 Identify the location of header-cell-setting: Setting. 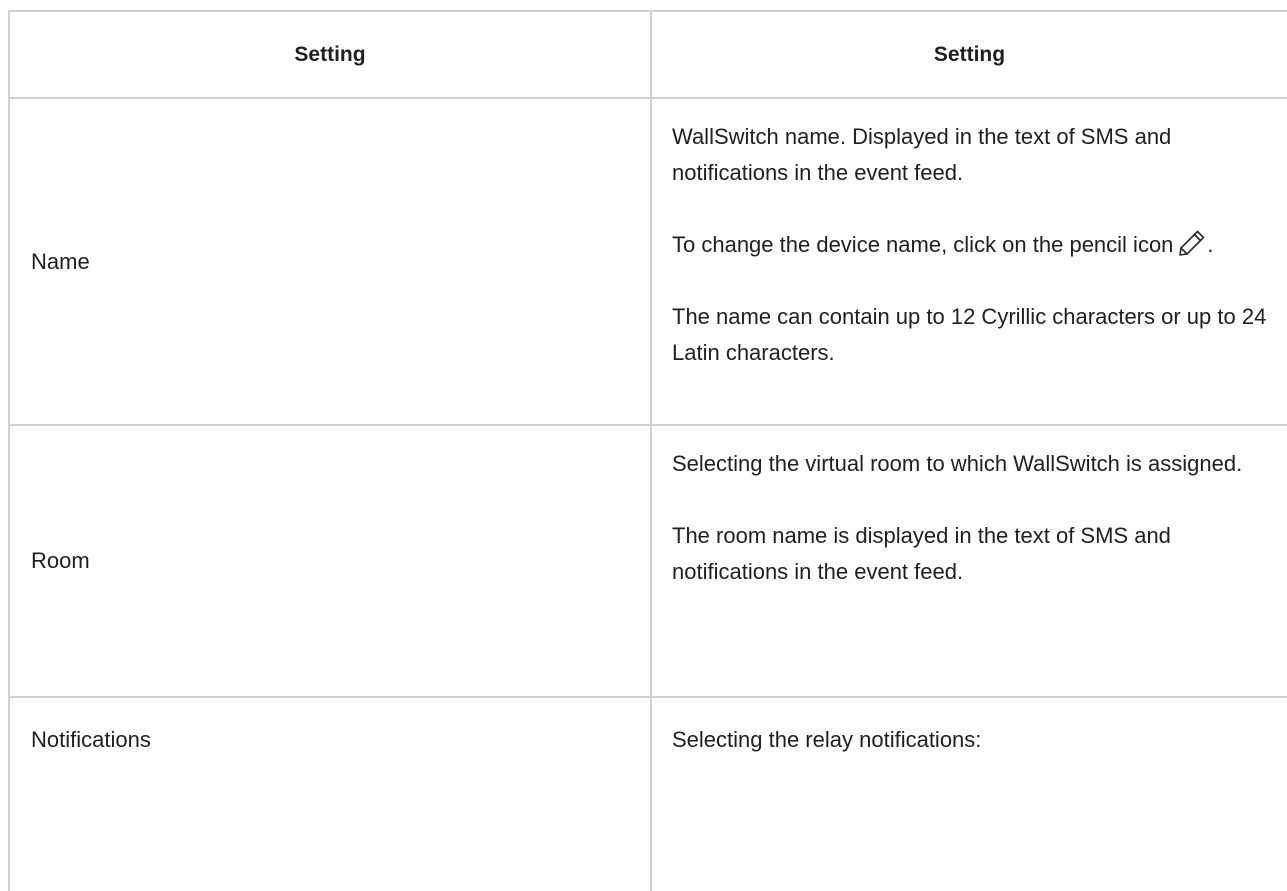
(330, 54).